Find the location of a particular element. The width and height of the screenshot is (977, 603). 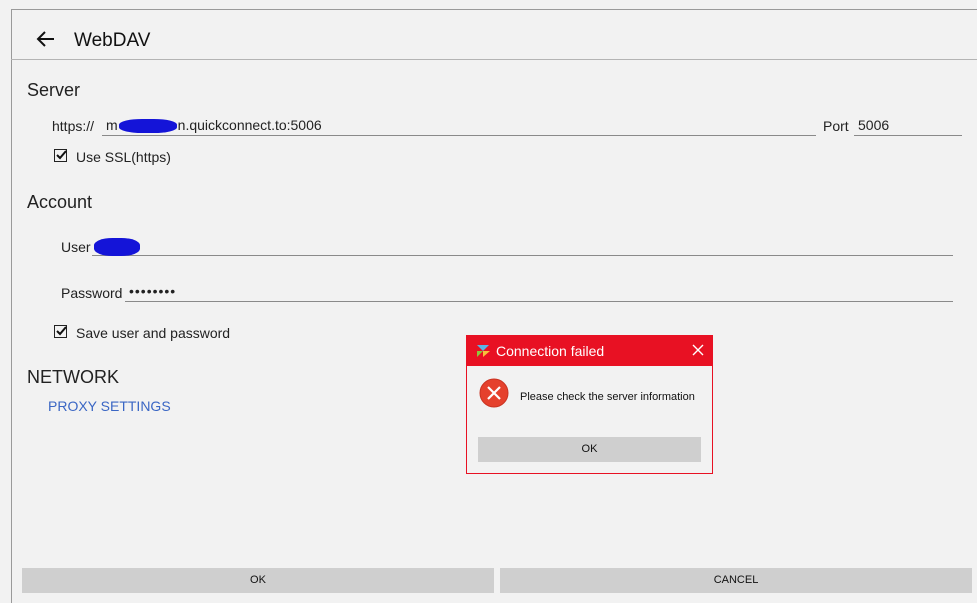

page-title: WebDAV is located at coordinates (112, 40).